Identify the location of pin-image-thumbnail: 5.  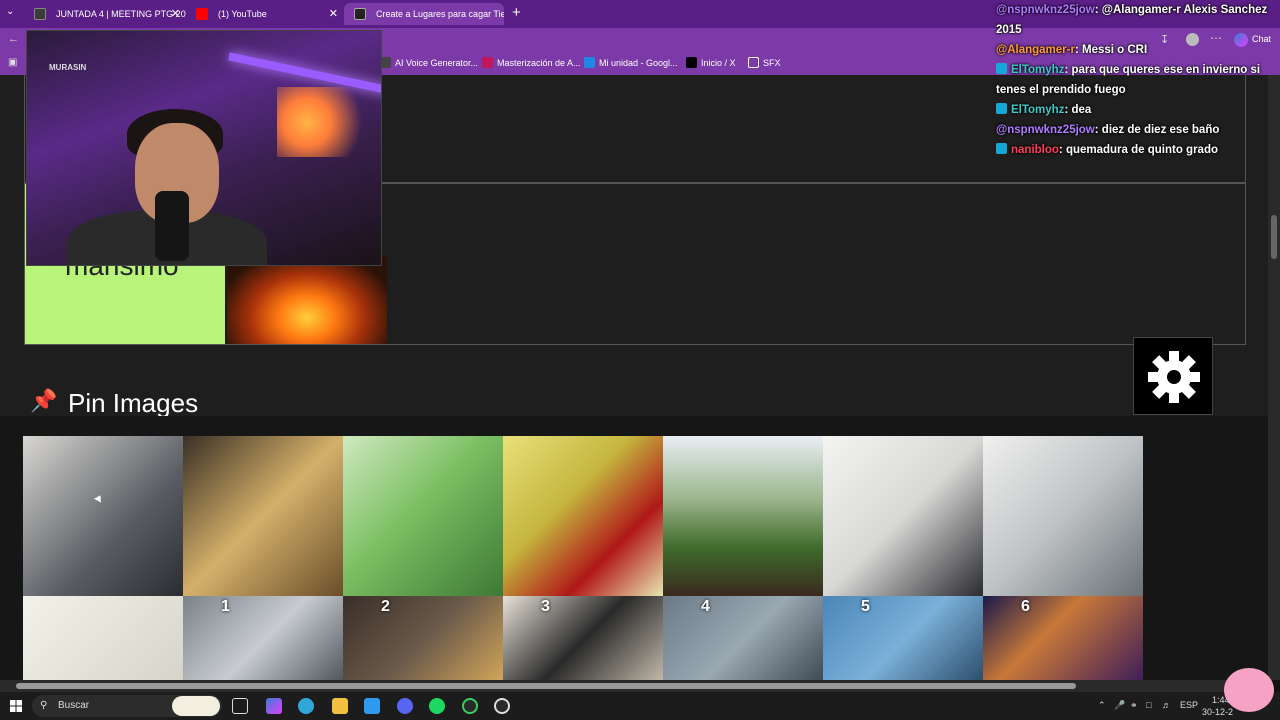
(903, 641).